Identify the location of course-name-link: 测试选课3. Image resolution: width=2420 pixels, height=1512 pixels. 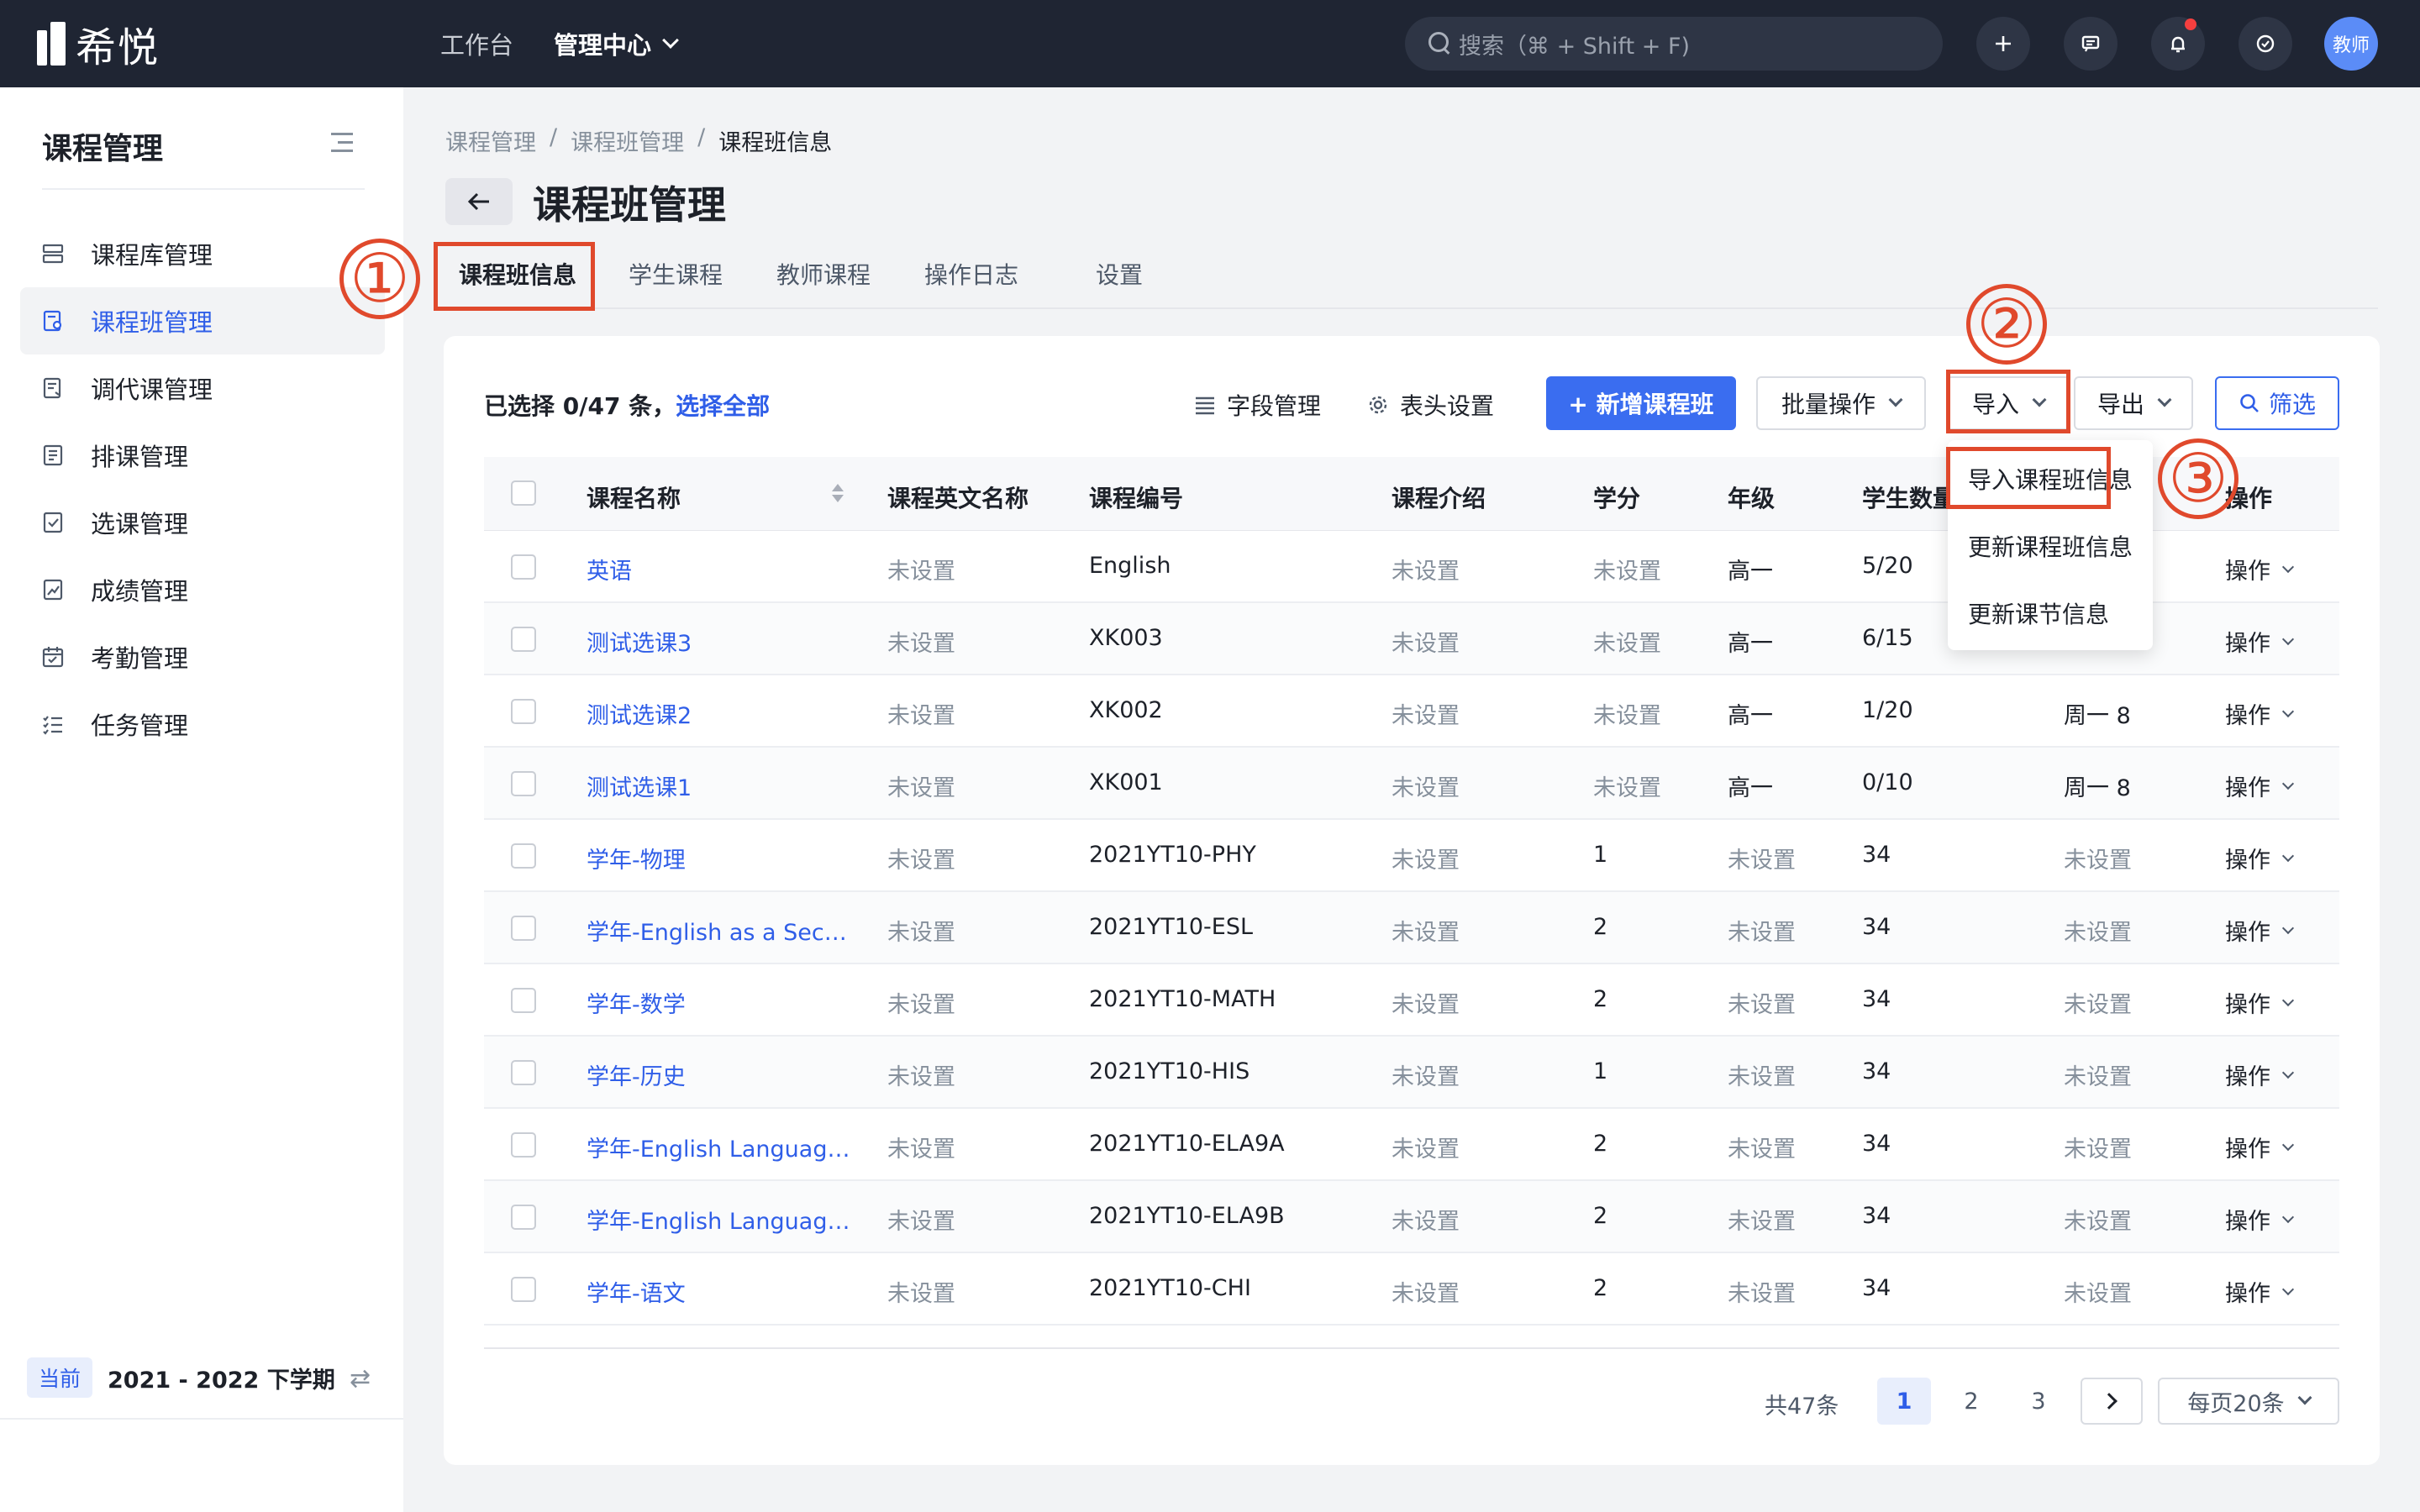
(639, 641).